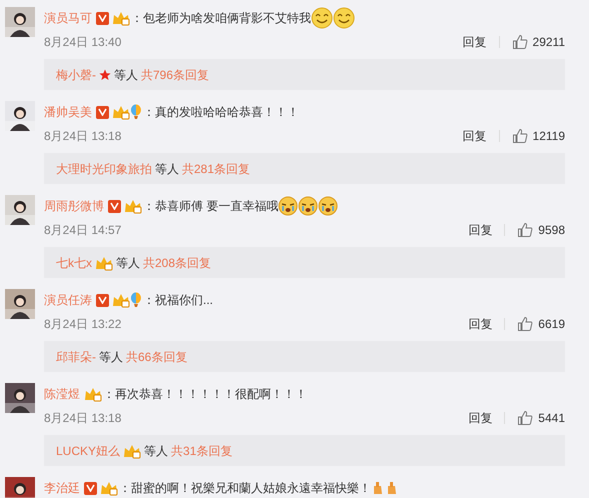 Image resolution: width=589 pixels, height=498 pixels. What do you see at coordinates (541, 323) in the screenshot?
I see `like-button: 6619` at bounding box center [541, 323].